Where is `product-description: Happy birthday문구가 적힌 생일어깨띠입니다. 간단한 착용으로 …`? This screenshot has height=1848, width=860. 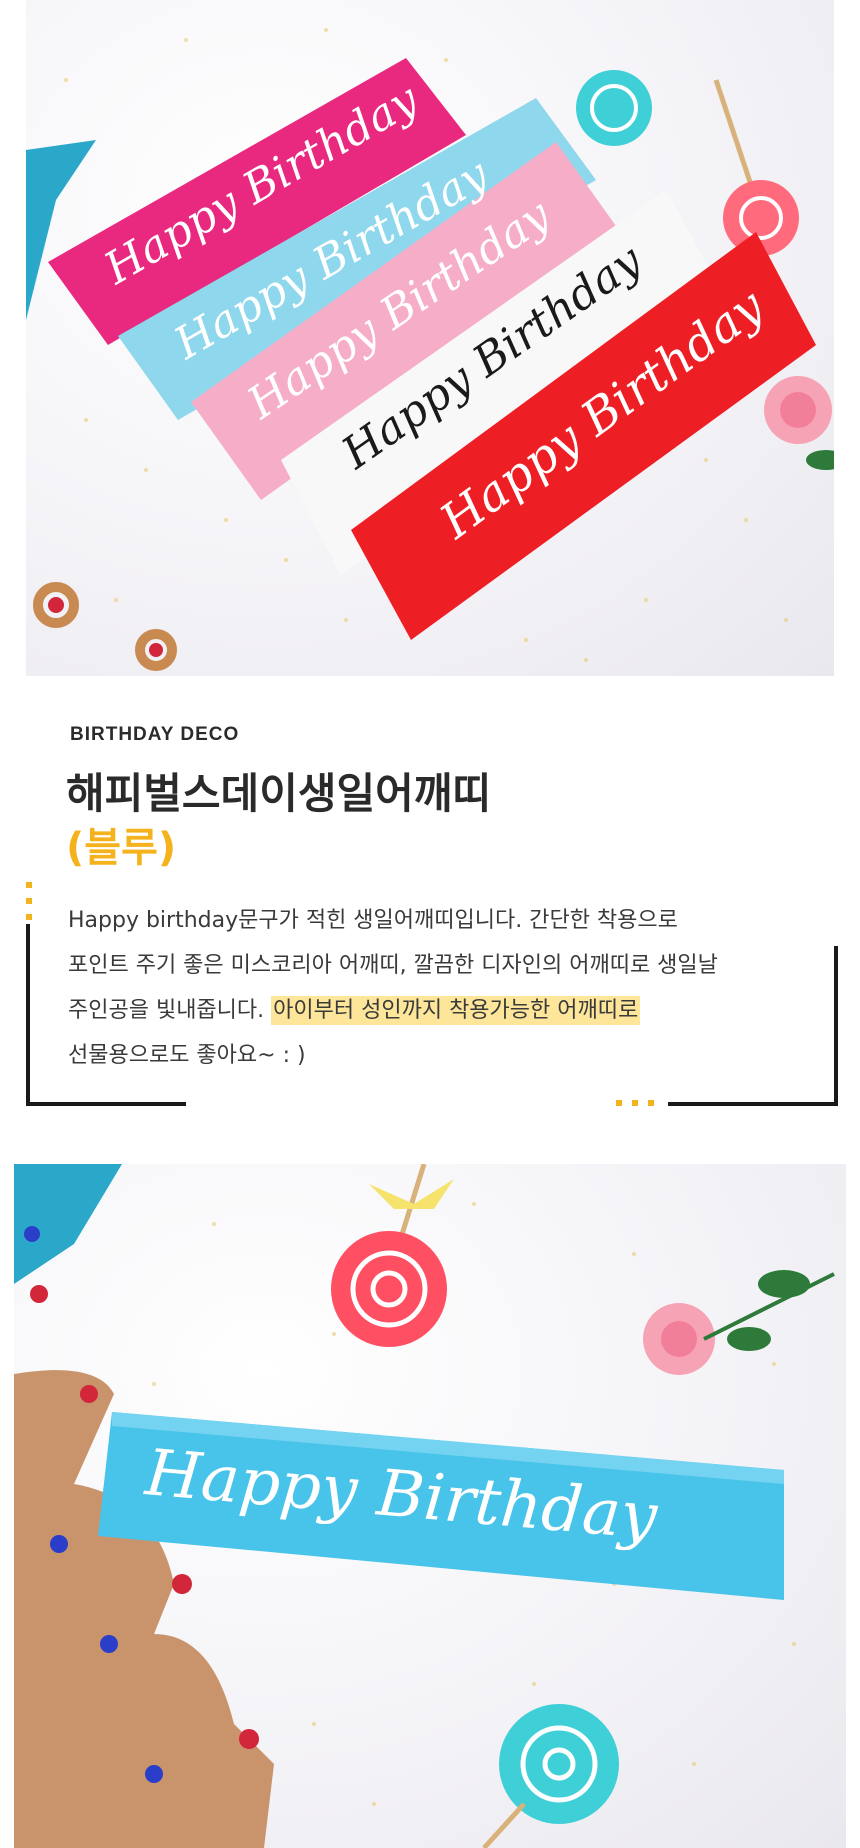 product-description: Happy birthday문구가 적힌 생일어깨띠입니다. 간단한 착용으로 … is located at coordinates (438, 988).